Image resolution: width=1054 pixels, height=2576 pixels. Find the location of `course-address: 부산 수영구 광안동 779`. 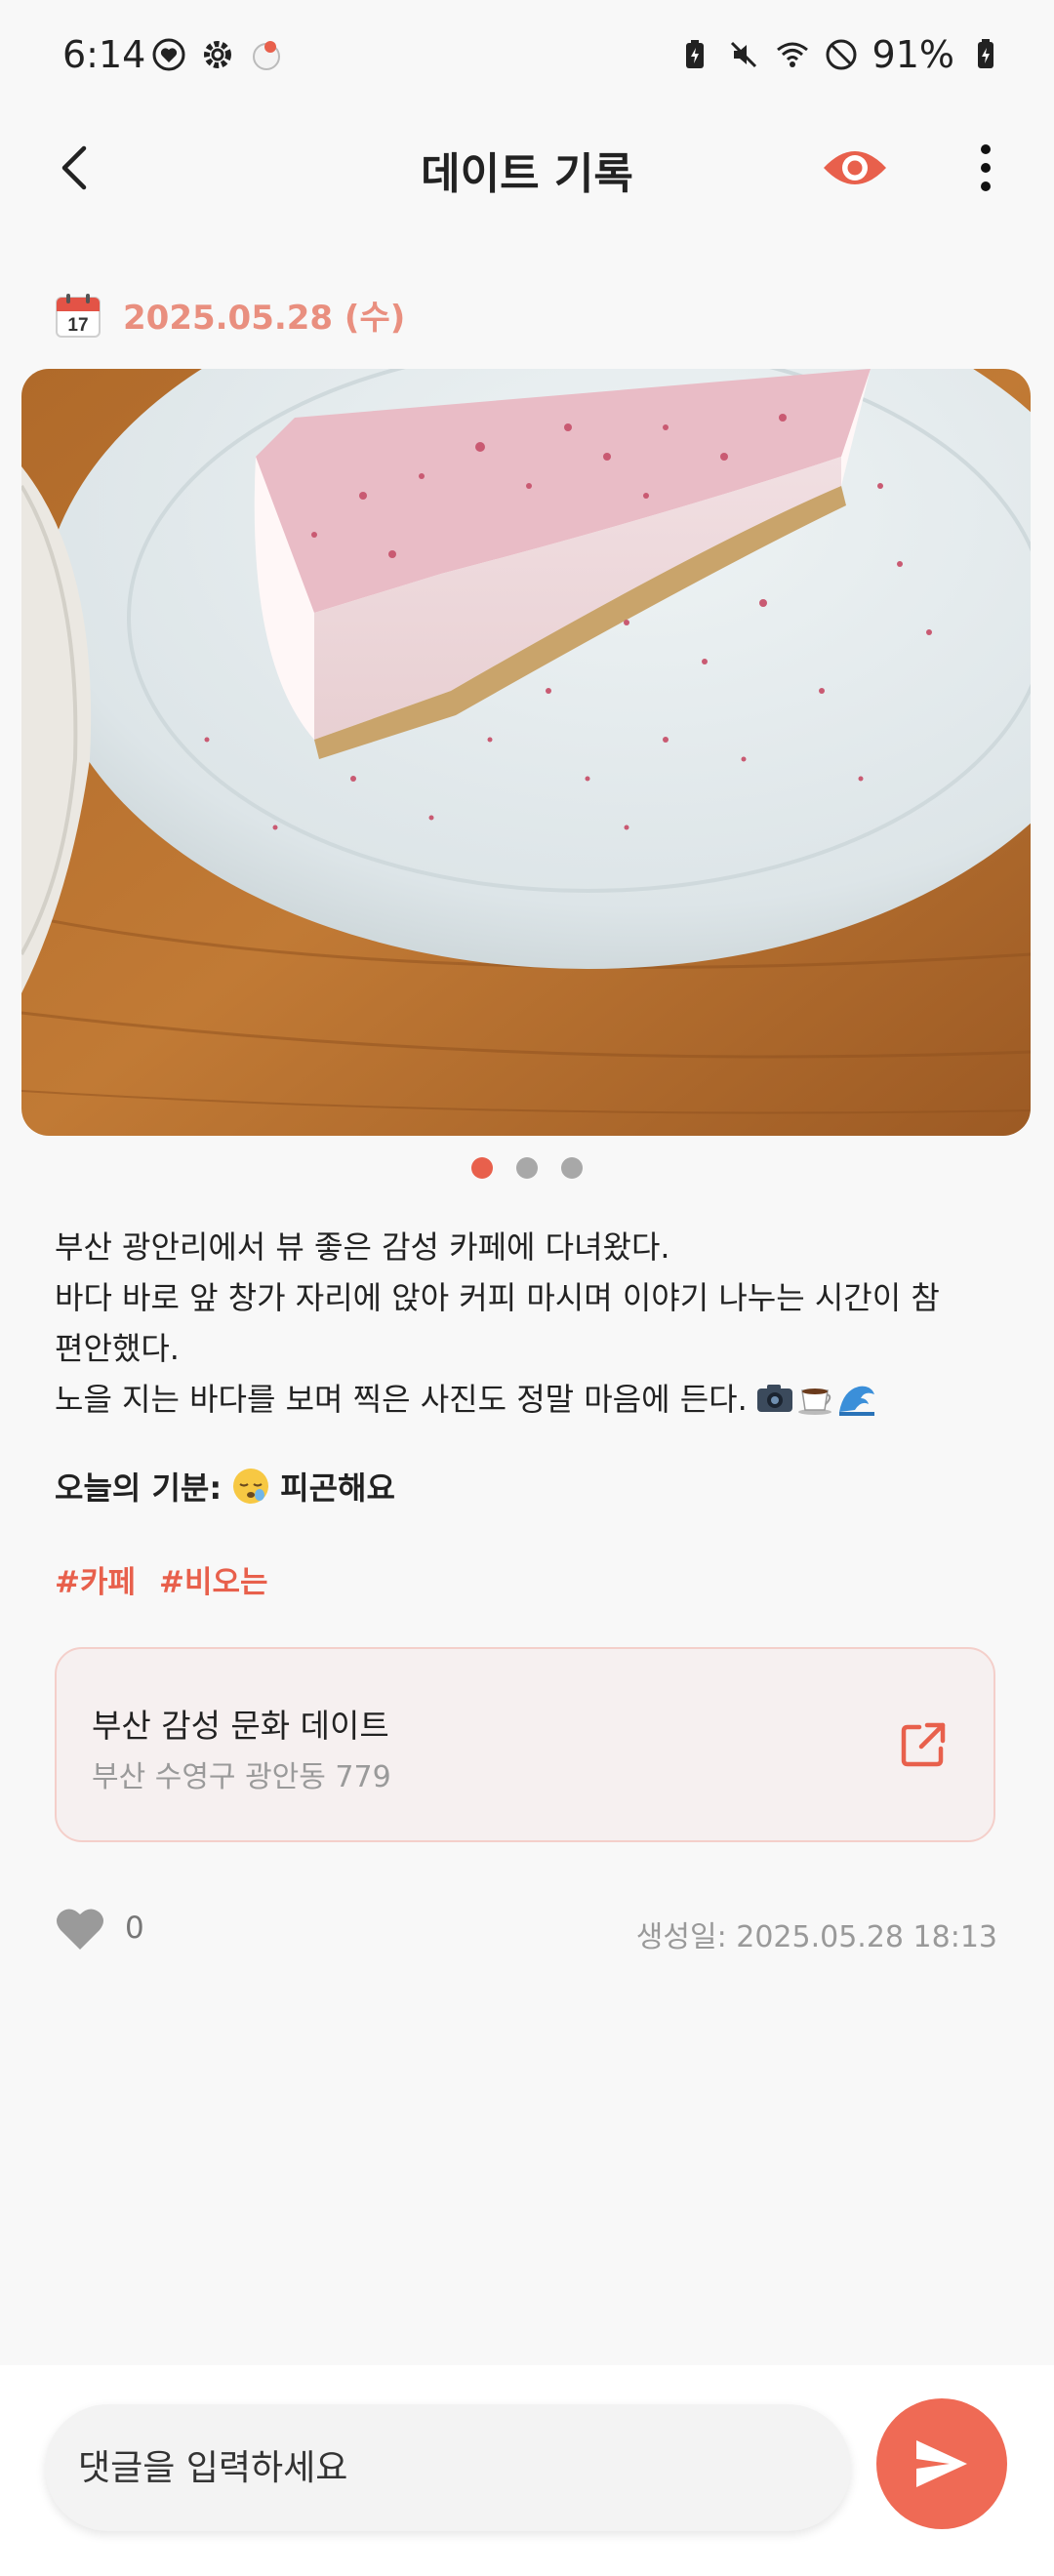

course-address: 부산 수영구 광안동 779 is located at coordinates (242, 1777).